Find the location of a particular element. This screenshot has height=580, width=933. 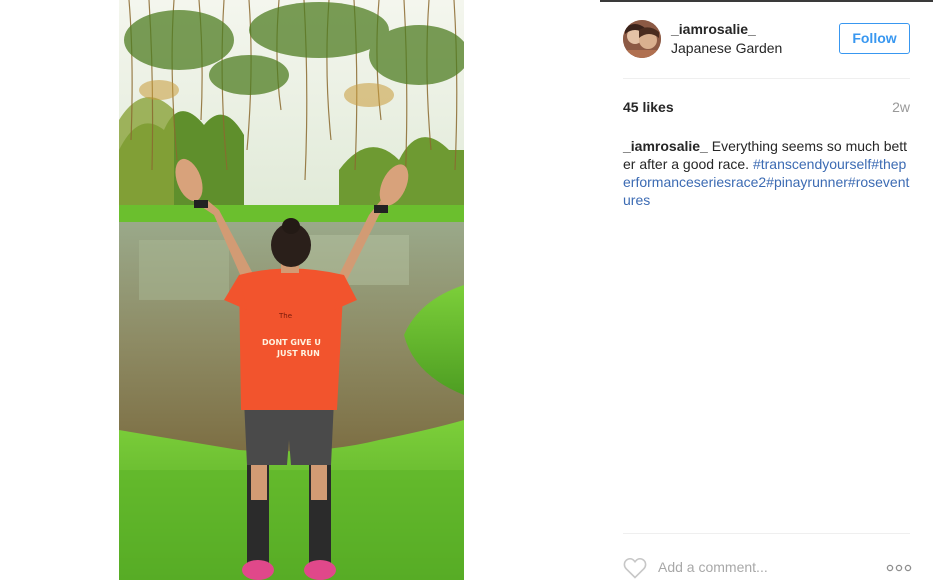

comment-divider is located at coordinates (766, 533).